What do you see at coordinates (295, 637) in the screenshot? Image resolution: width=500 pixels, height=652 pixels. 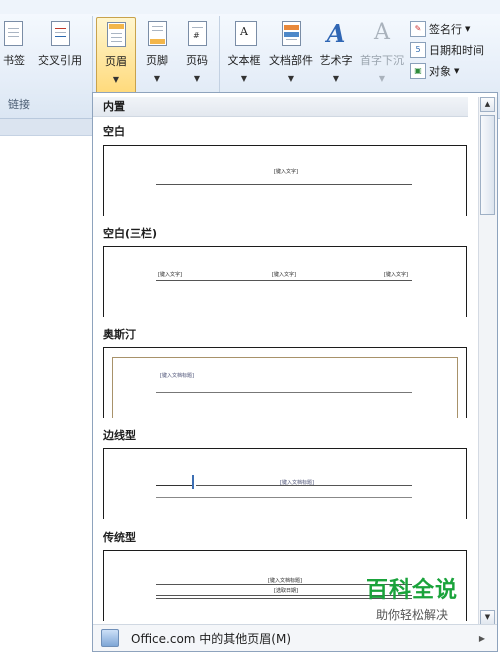 I see `more-headers-from-office-menu-item: Office.com 中的其他页眉(M) ▶` at bounding box center [295, 637].